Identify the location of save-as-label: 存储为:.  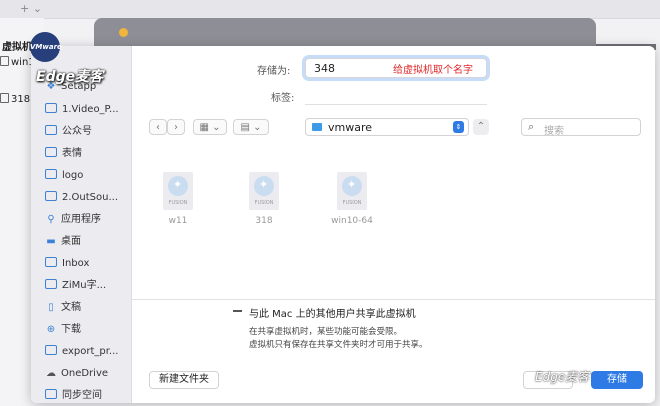
(274, 71).